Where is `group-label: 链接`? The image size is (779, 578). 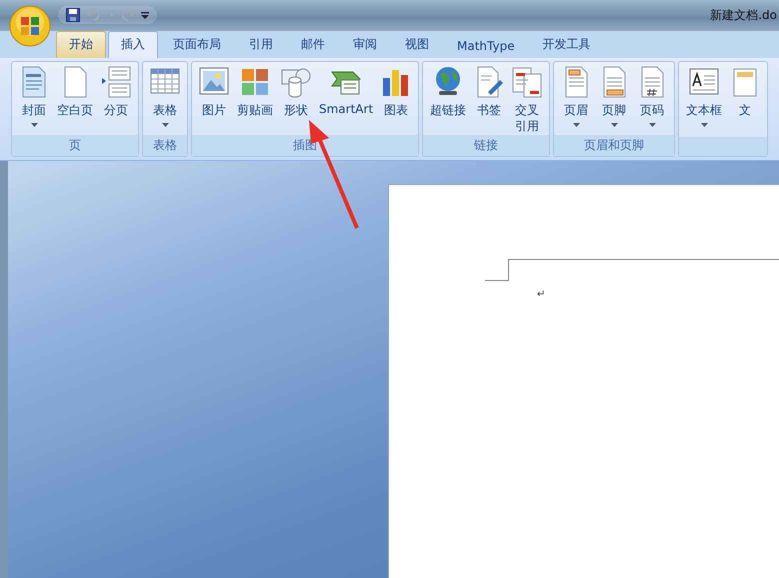
group-label: 链接 is located at coordinates (486, 145).